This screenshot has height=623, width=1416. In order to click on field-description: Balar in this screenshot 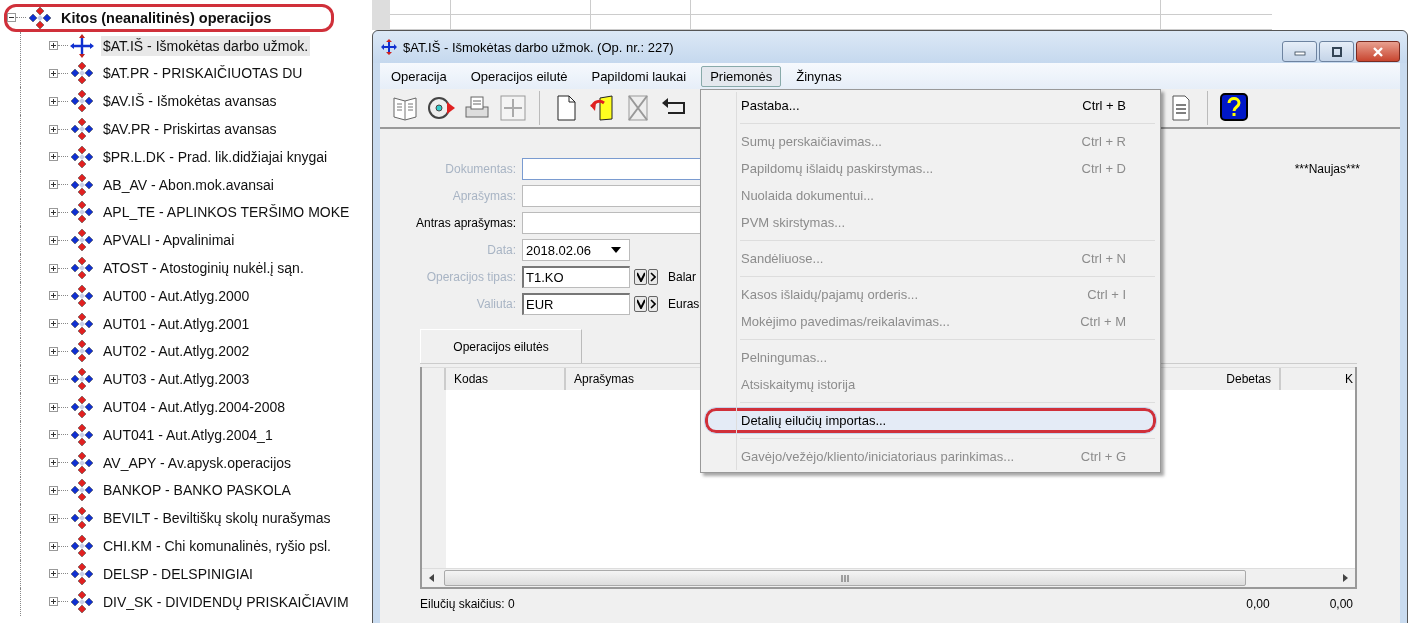, I will do `click(682, 277)`.